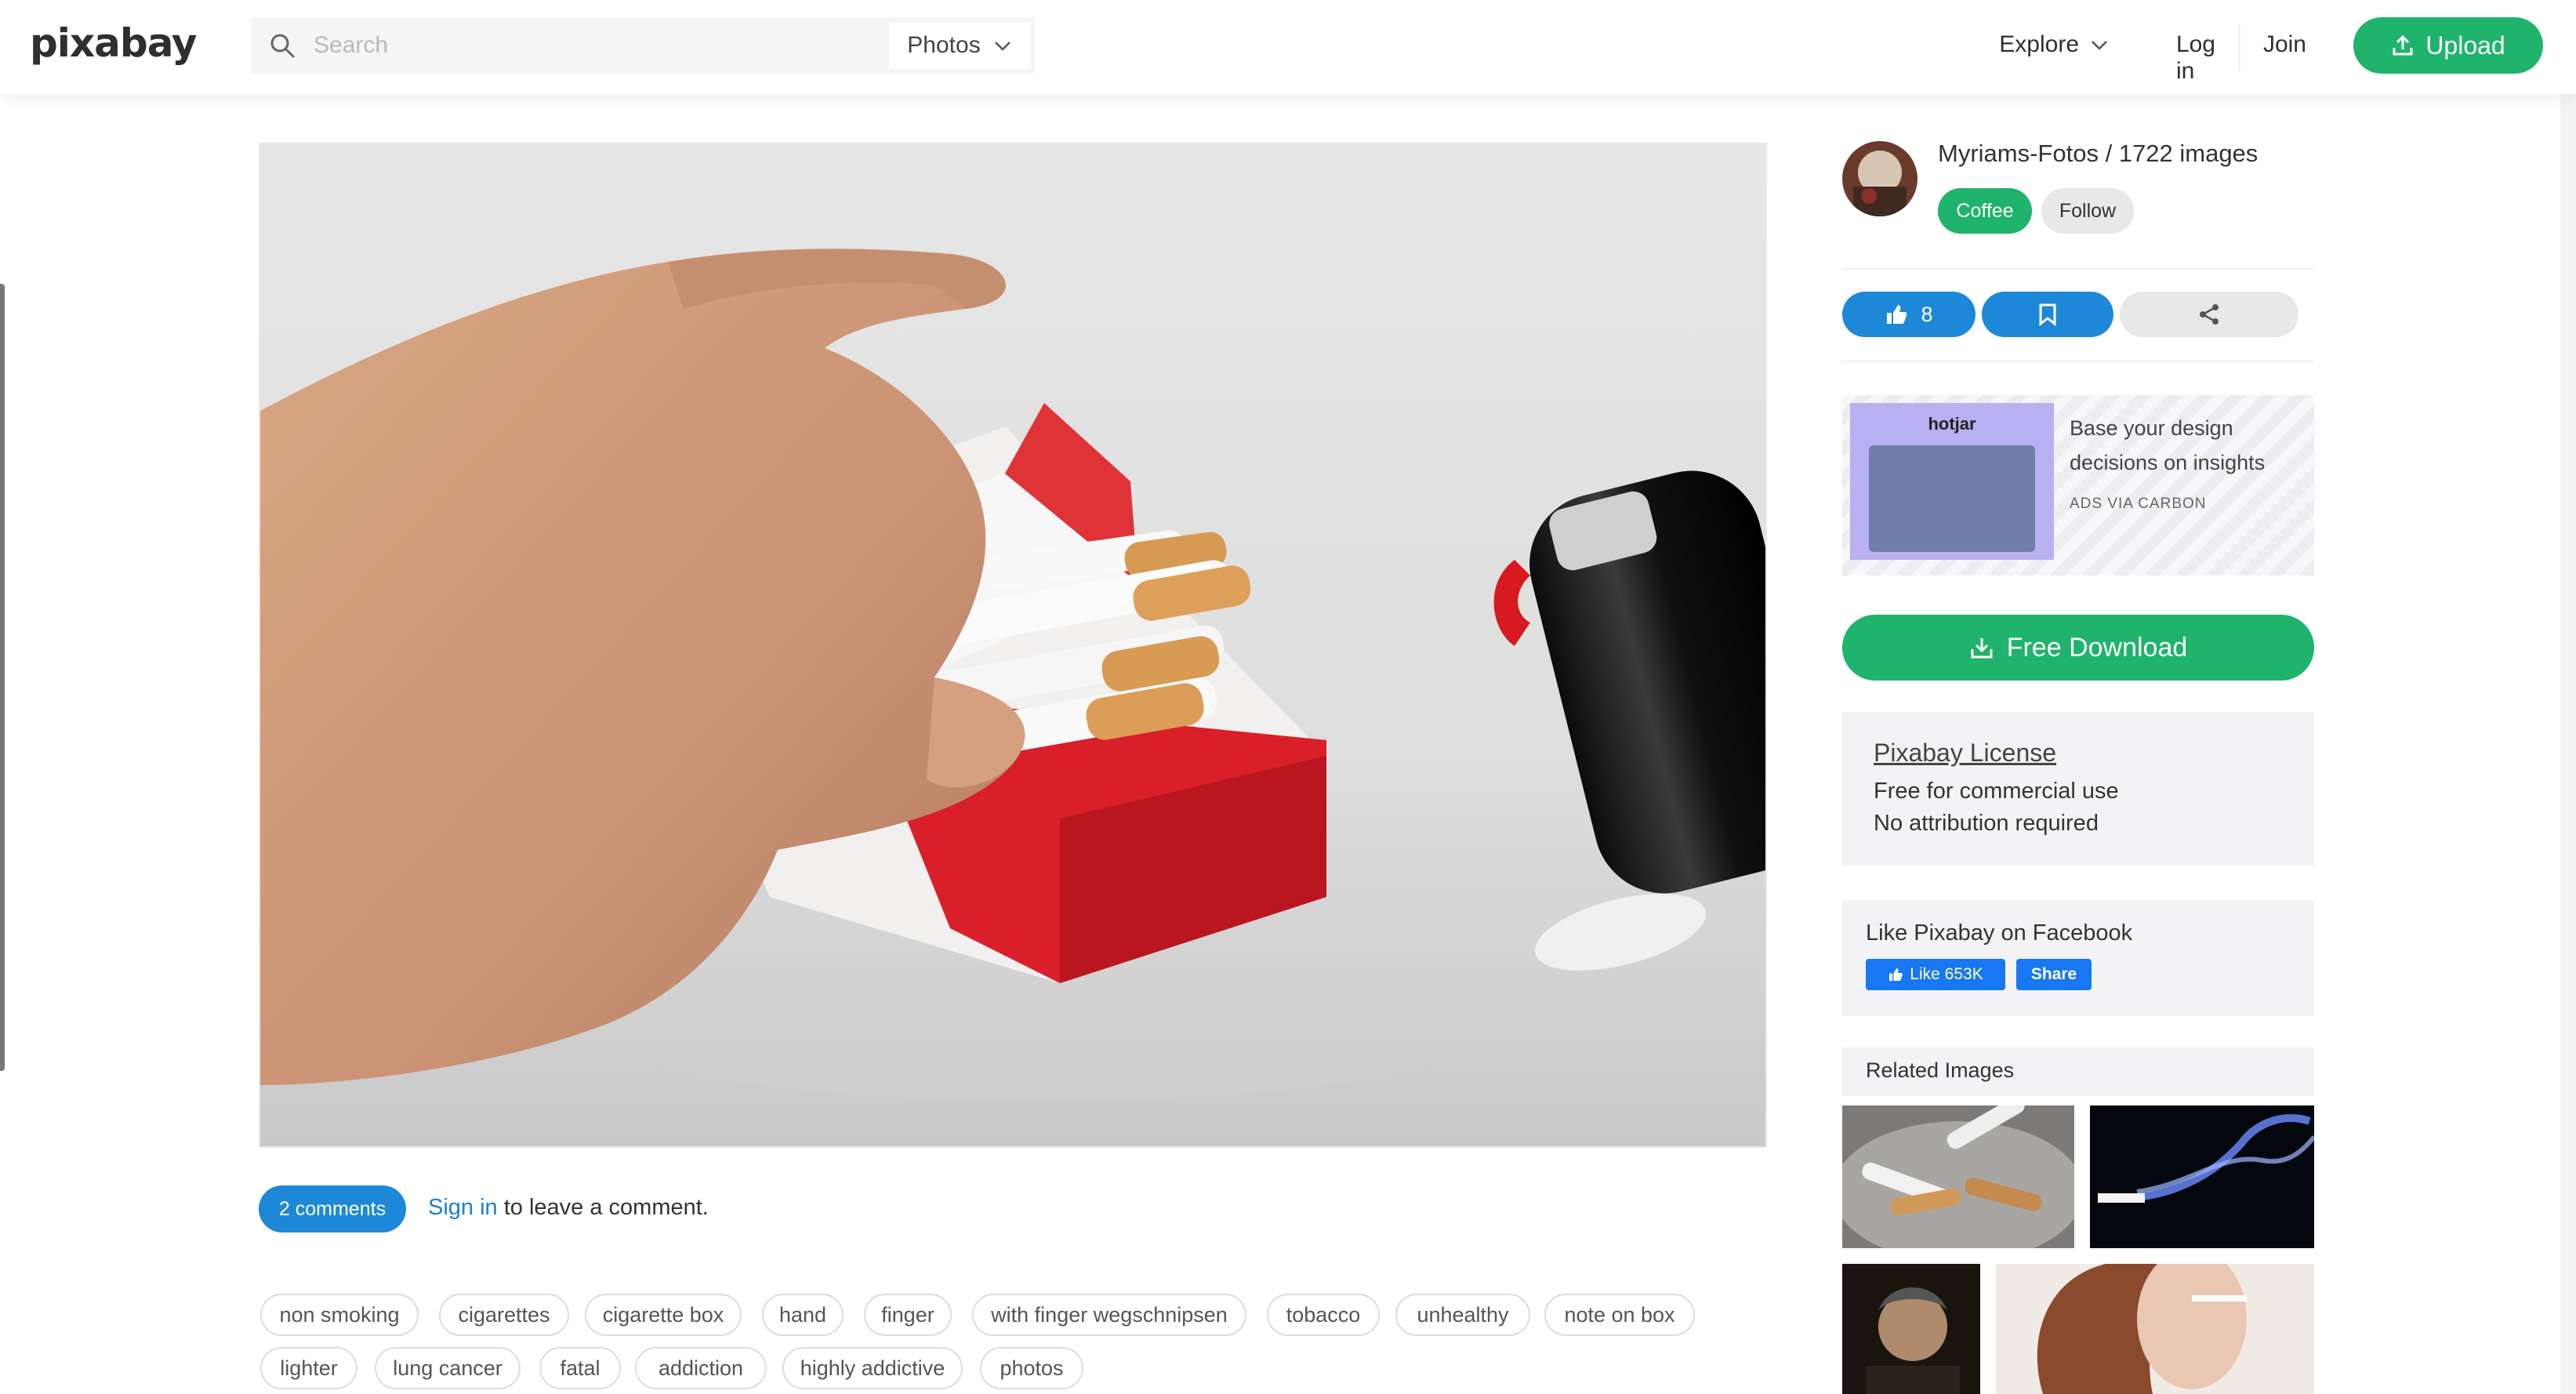 This screenshot has height=1394, width=2576. What do you see at coordinates (2284, 44) in the screenshot?
I see `join-link: Join` at bounding box center [2284, 44].